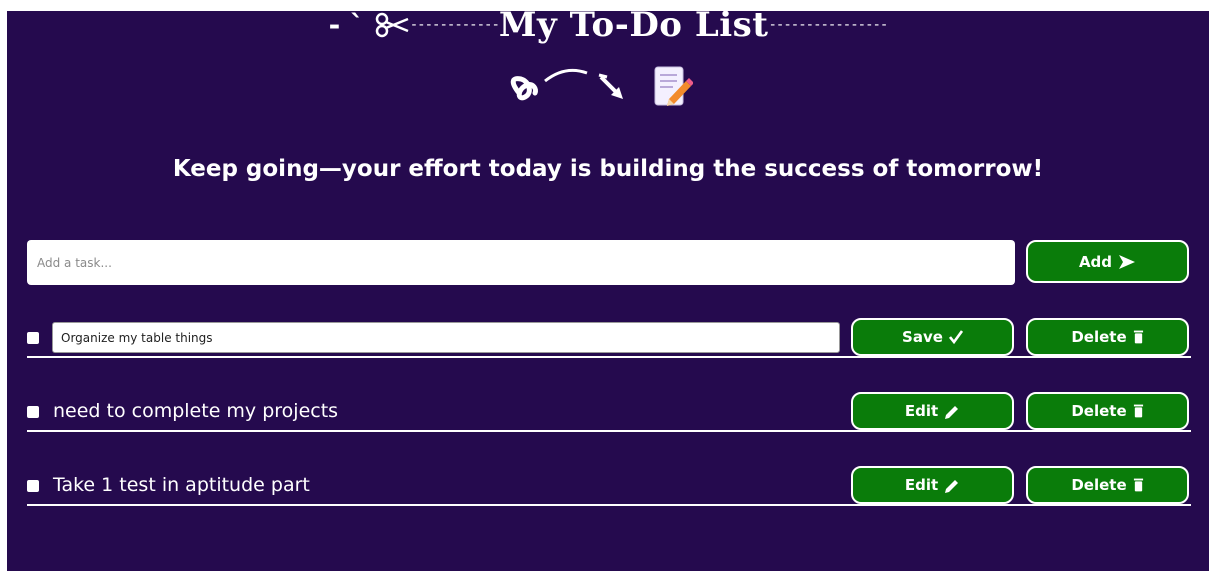 The width and height of the screenshot is (1209, 571). I want to click on add-button: Add, so click(1107, 261).